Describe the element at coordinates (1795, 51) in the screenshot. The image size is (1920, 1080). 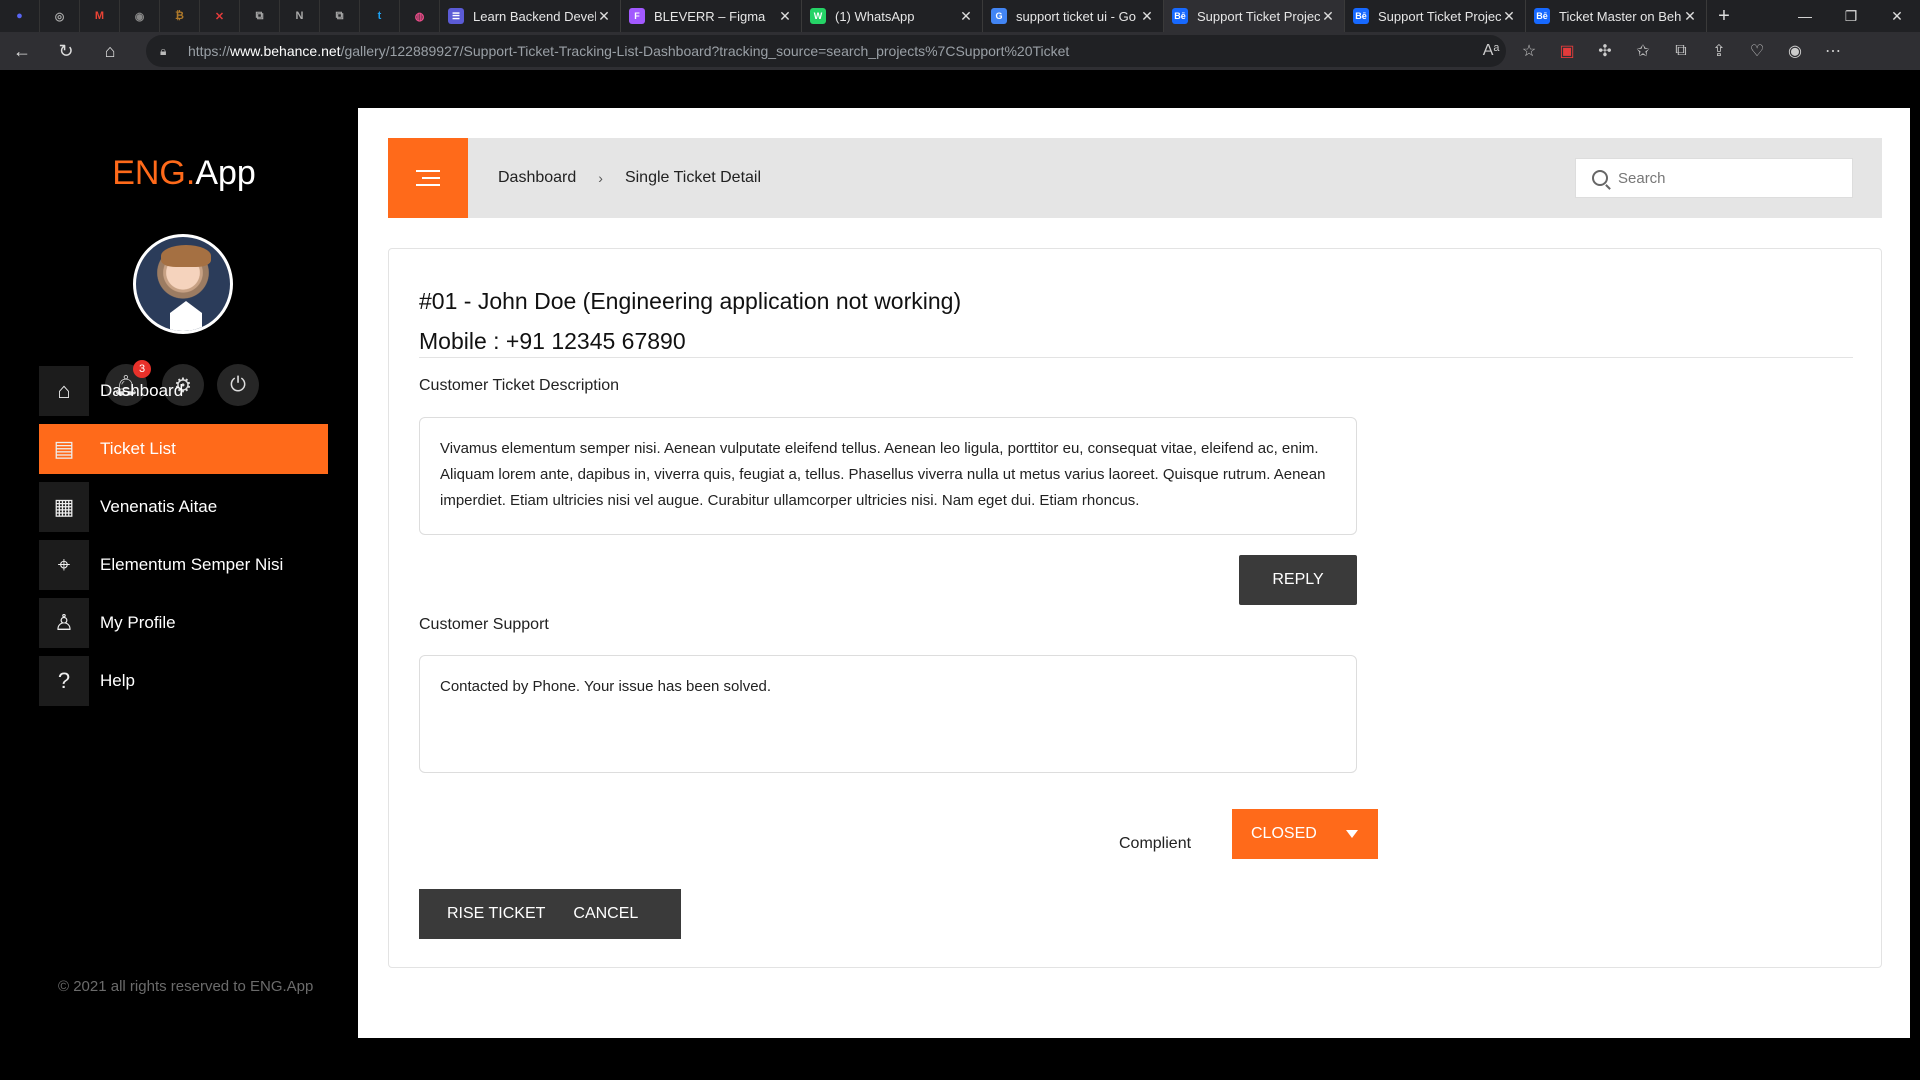
I see `profile-avatar-icon: ◉` at that location.